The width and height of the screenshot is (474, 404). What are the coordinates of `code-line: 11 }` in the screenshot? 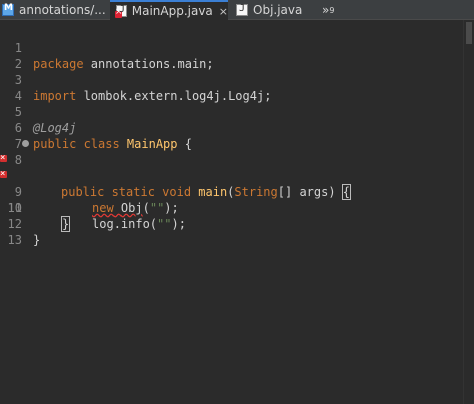 It's located at (232, 208).